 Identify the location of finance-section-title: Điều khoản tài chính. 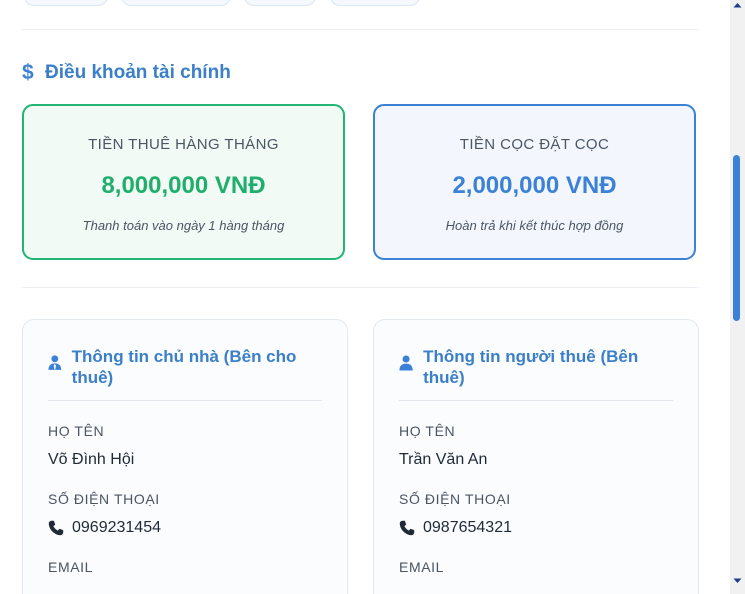
(138, 72).